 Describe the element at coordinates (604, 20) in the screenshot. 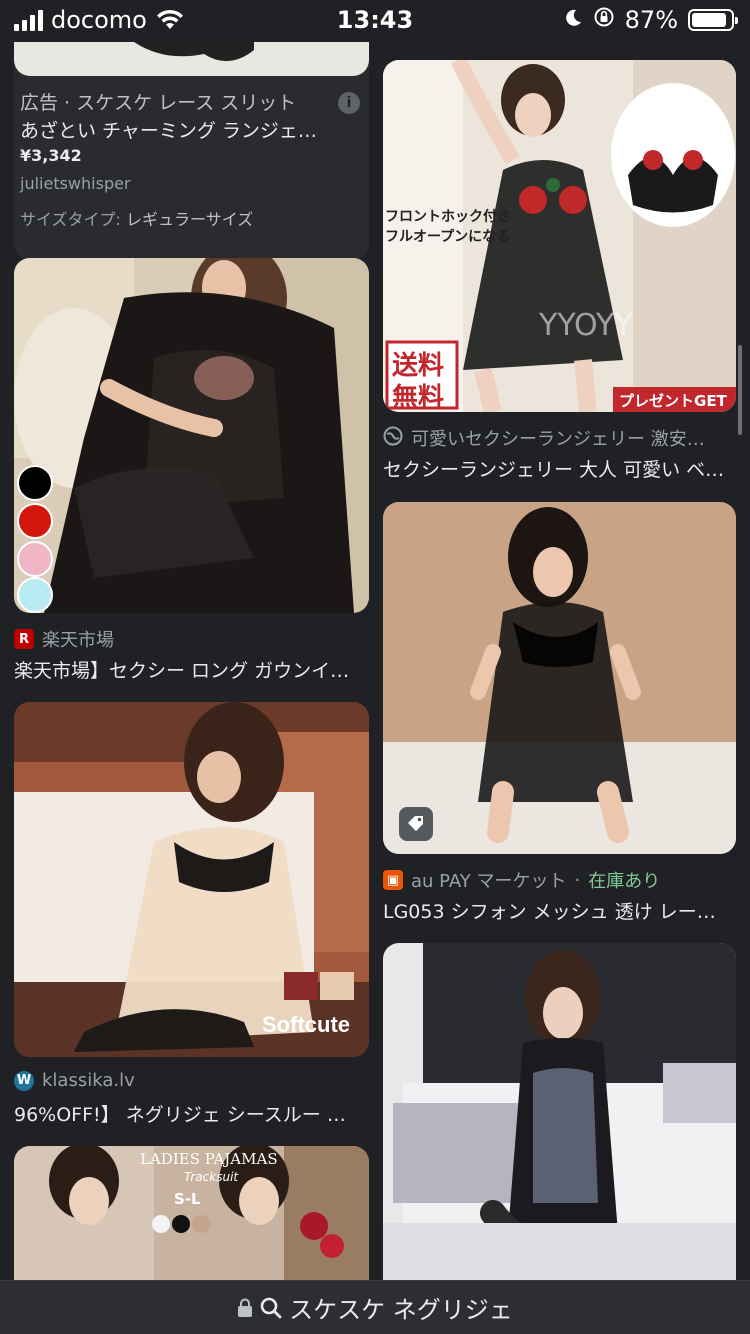

I see `rotation-lock-icon` at that location.